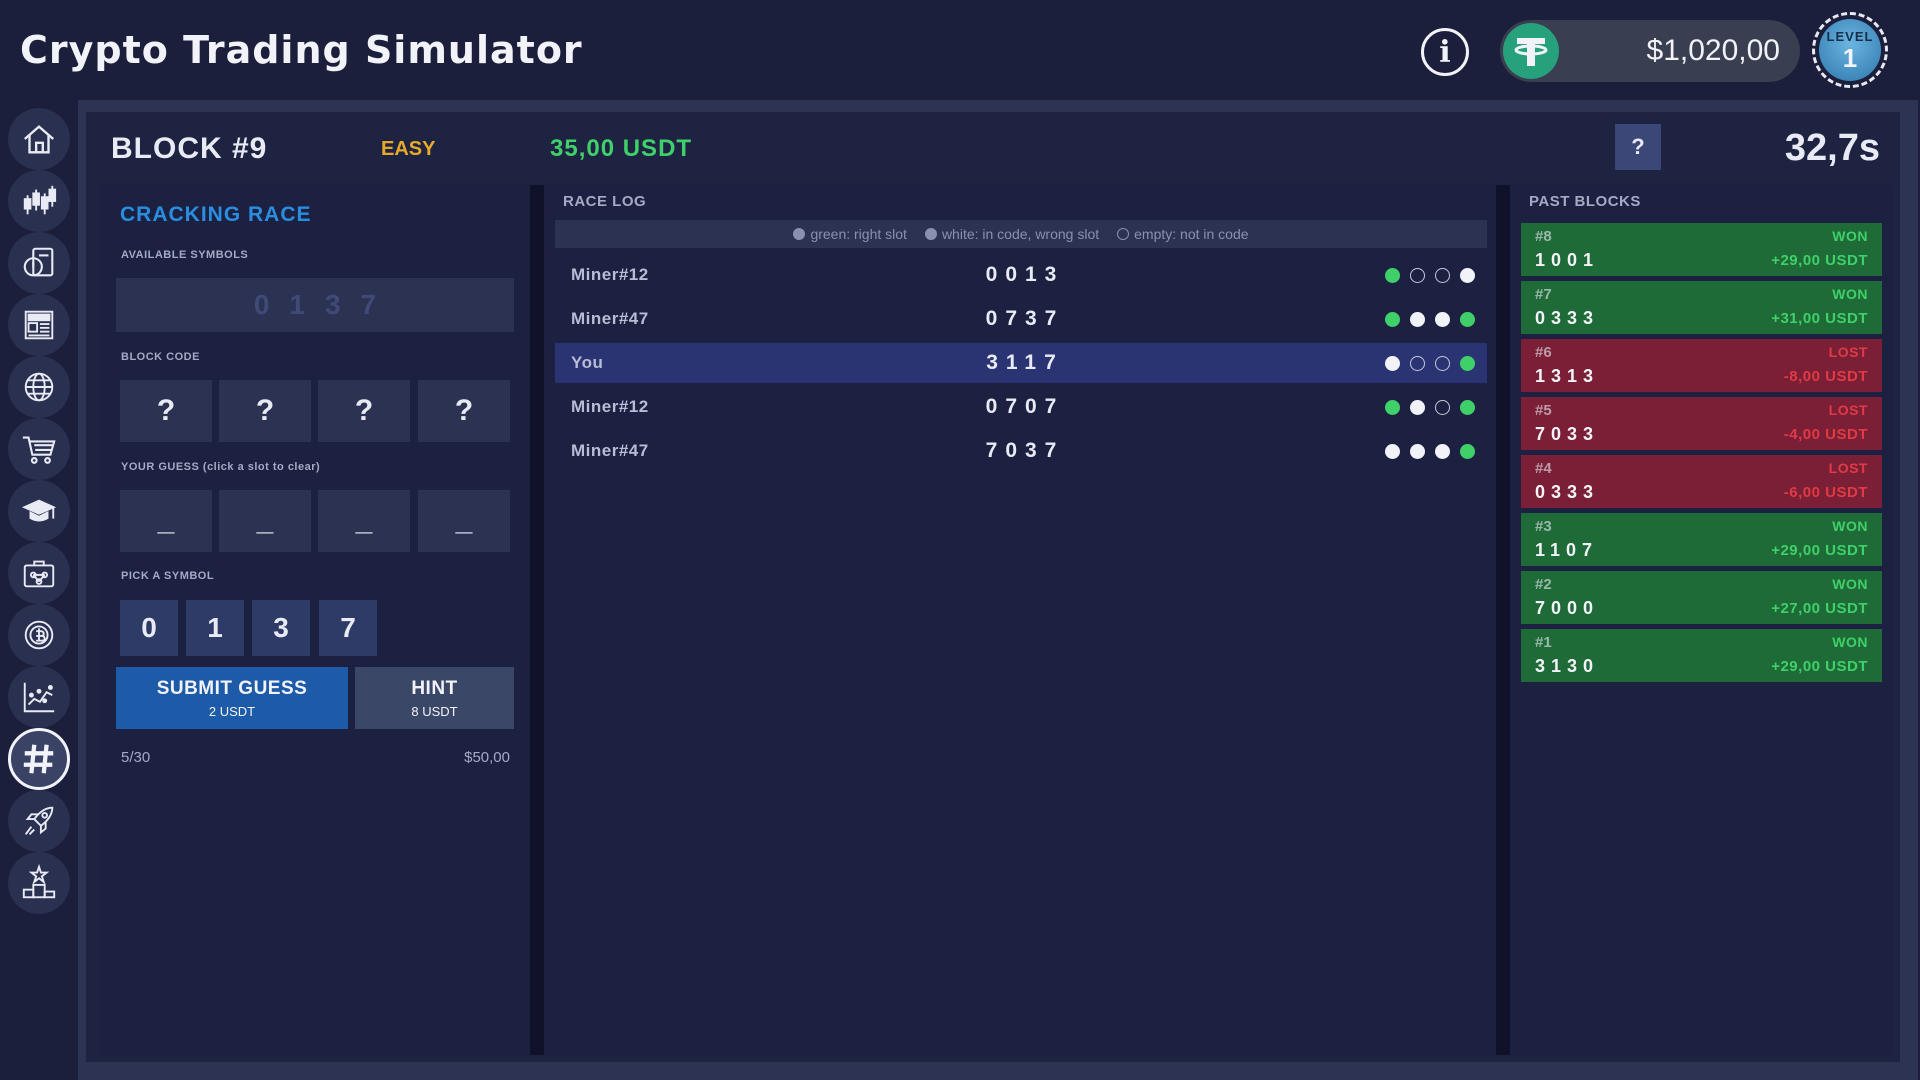 This screenshot has width=1920, height=1080. I want to click on graduation-cap-icon, so click(39, 510).